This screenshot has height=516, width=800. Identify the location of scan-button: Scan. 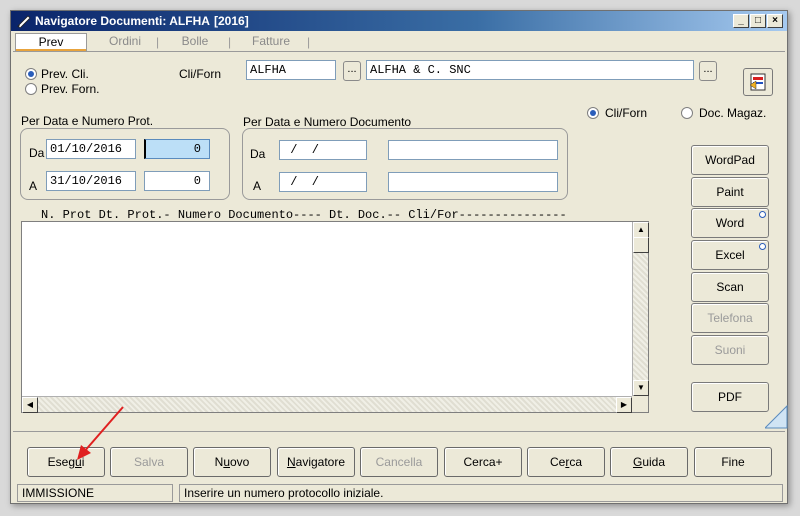
(730, 287).